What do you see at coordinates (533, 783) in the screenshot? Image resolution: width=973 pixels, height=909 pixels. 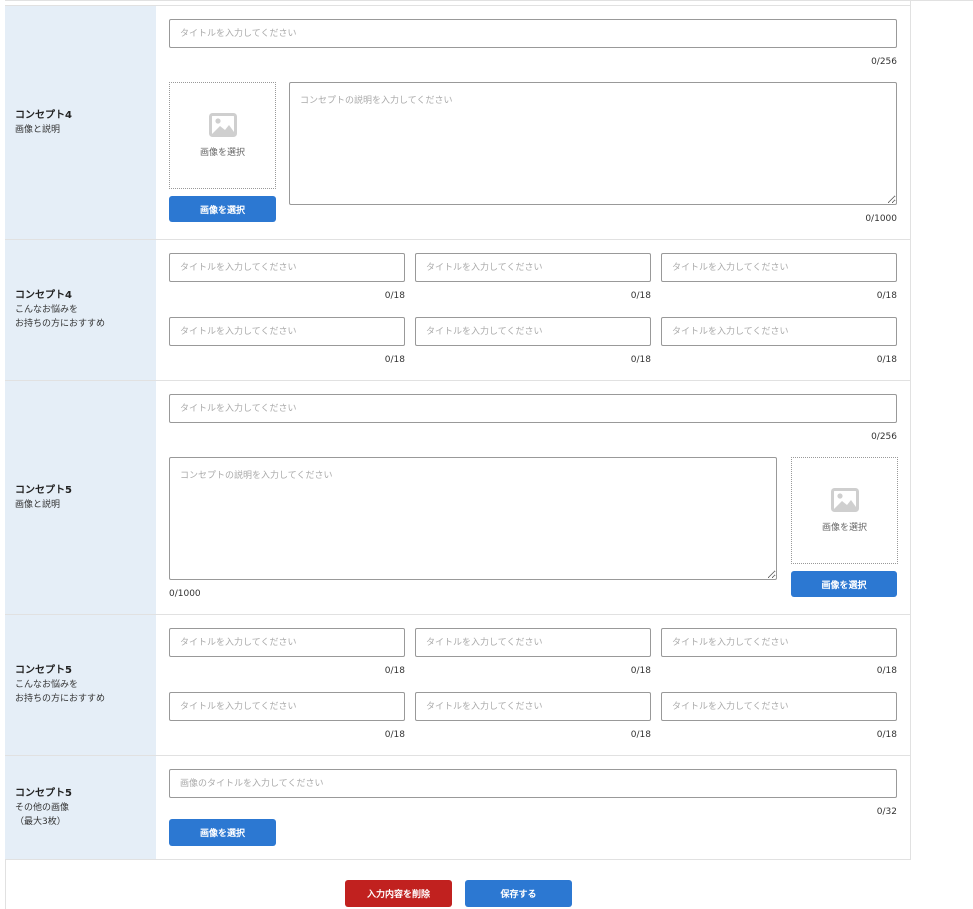 I see `image-title-input` at bounding box center [533, 783].